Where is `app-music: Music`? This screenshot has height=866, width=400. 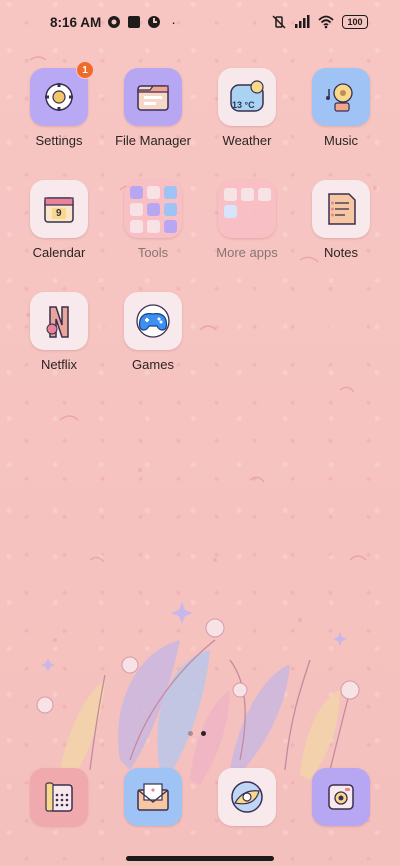 app-music: Music is located at coordinates (341, 108).